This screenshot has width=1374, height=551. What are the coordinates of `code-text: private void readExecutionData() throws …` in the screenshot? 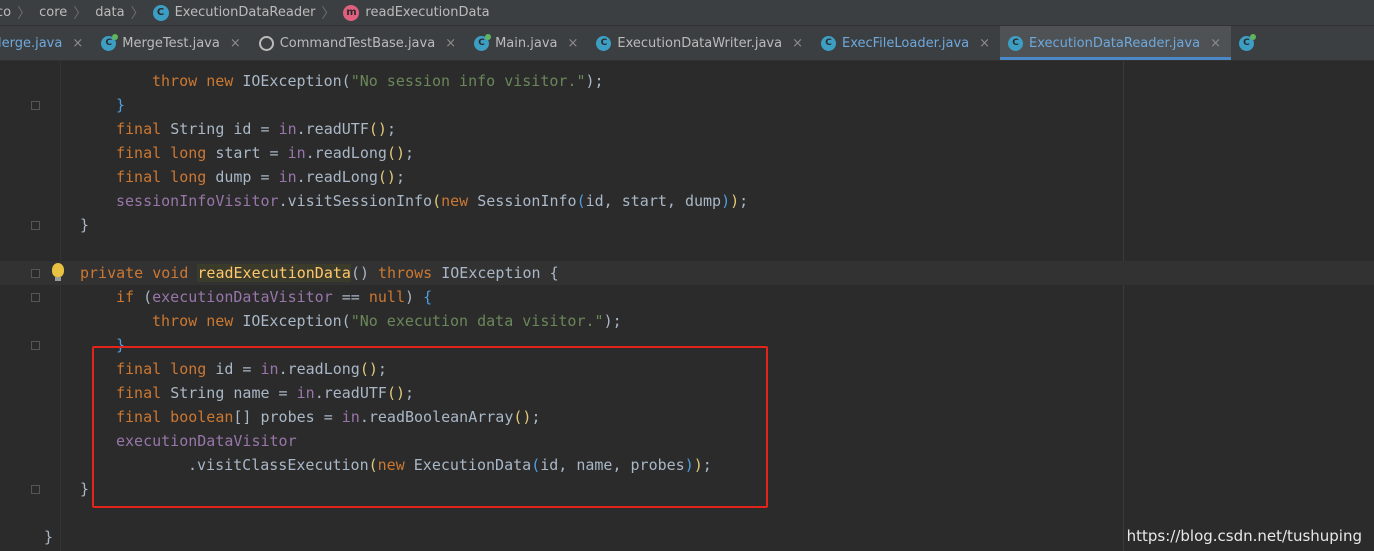 It's located at (319, 273).